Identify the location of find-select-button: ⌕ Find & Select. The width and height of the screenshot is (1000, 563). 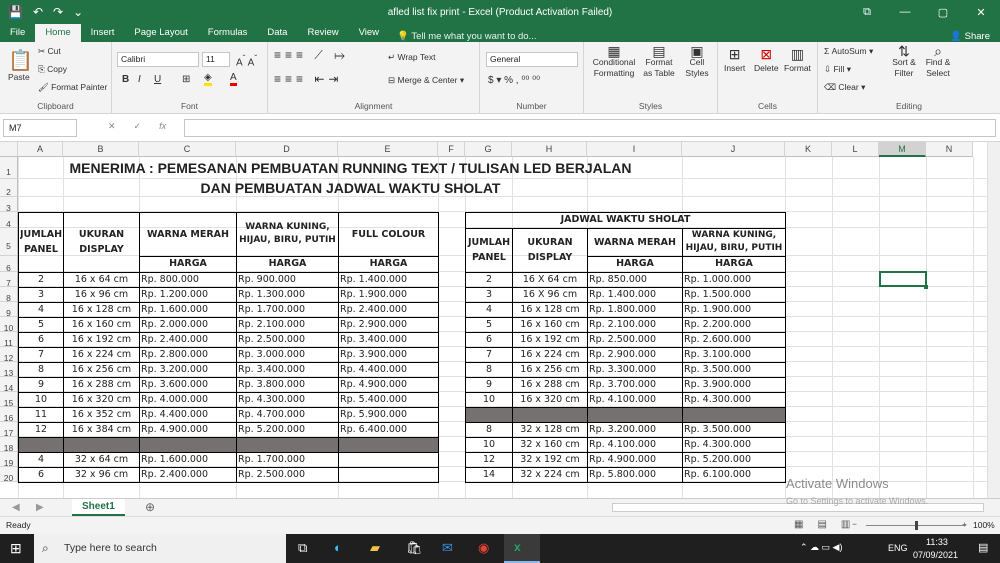
(938, 61).